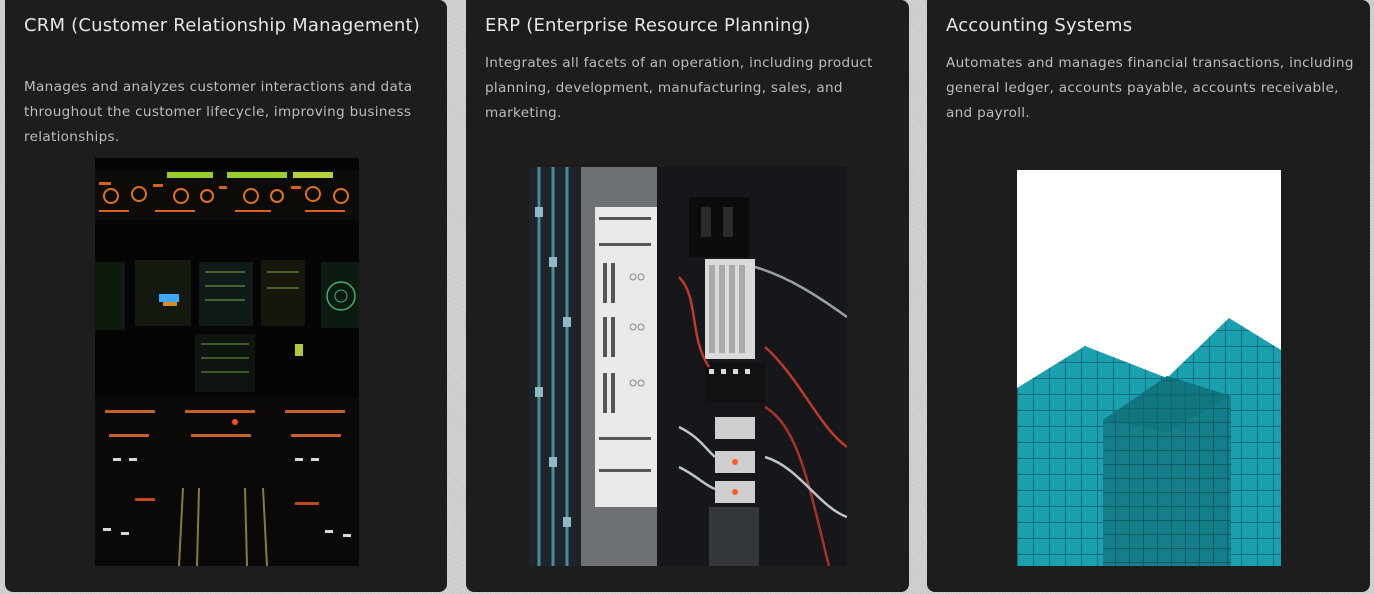  Describe the element at coordinates (1149, 368) in the screenshot. I see `glass-building-photo` at that location.